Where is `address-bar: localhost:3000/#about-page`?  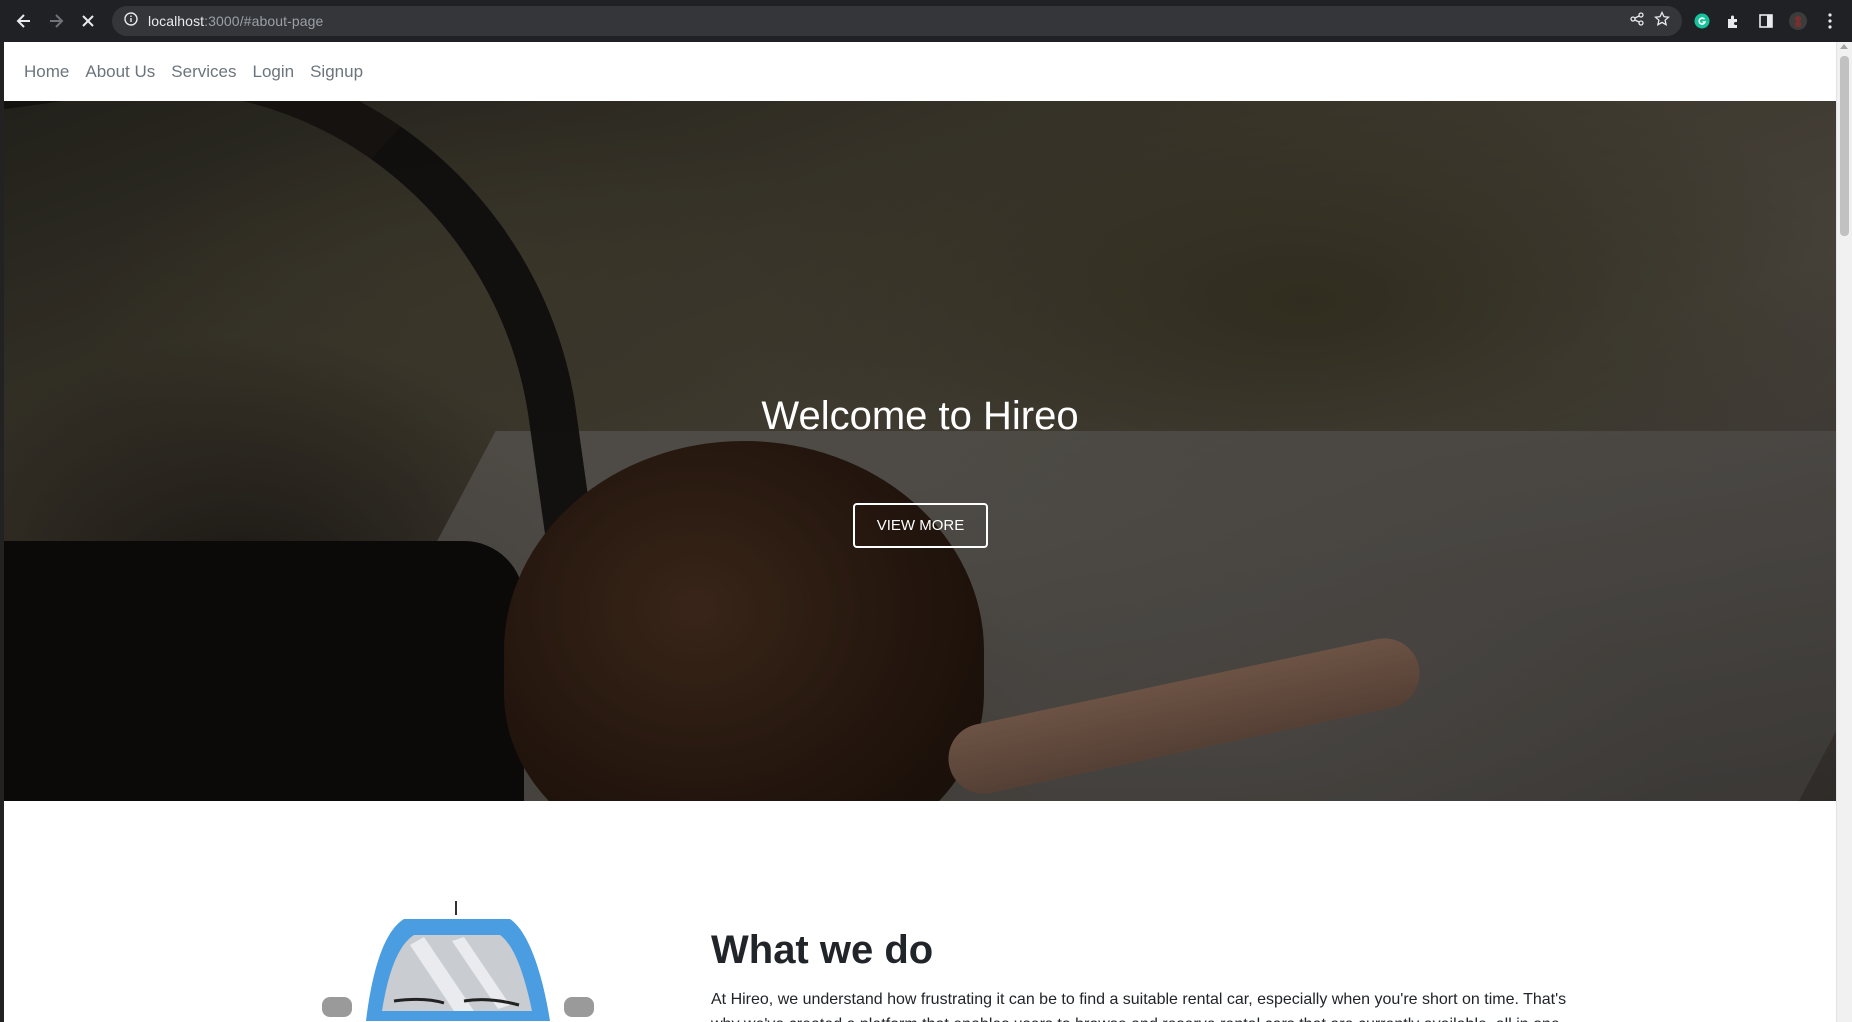 address-bar: localhost:3000/#about-page is located at coordinates (897, 21).